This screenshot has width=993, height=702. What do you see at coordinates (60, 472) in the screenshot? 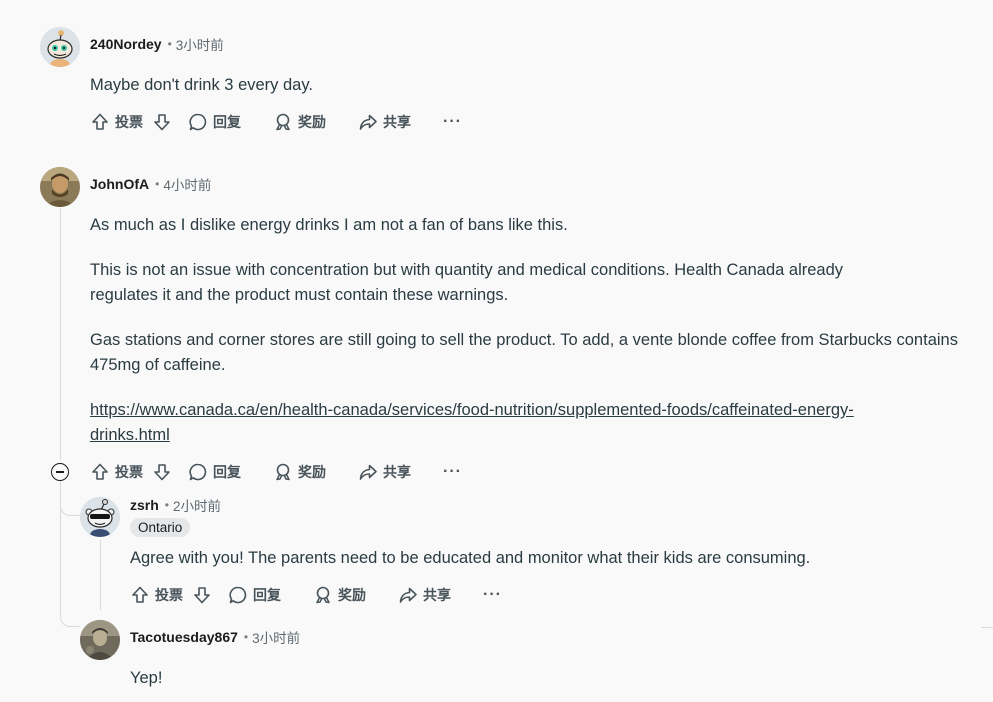
I see `collapse-thread-button` at bounding box center [60, 472].